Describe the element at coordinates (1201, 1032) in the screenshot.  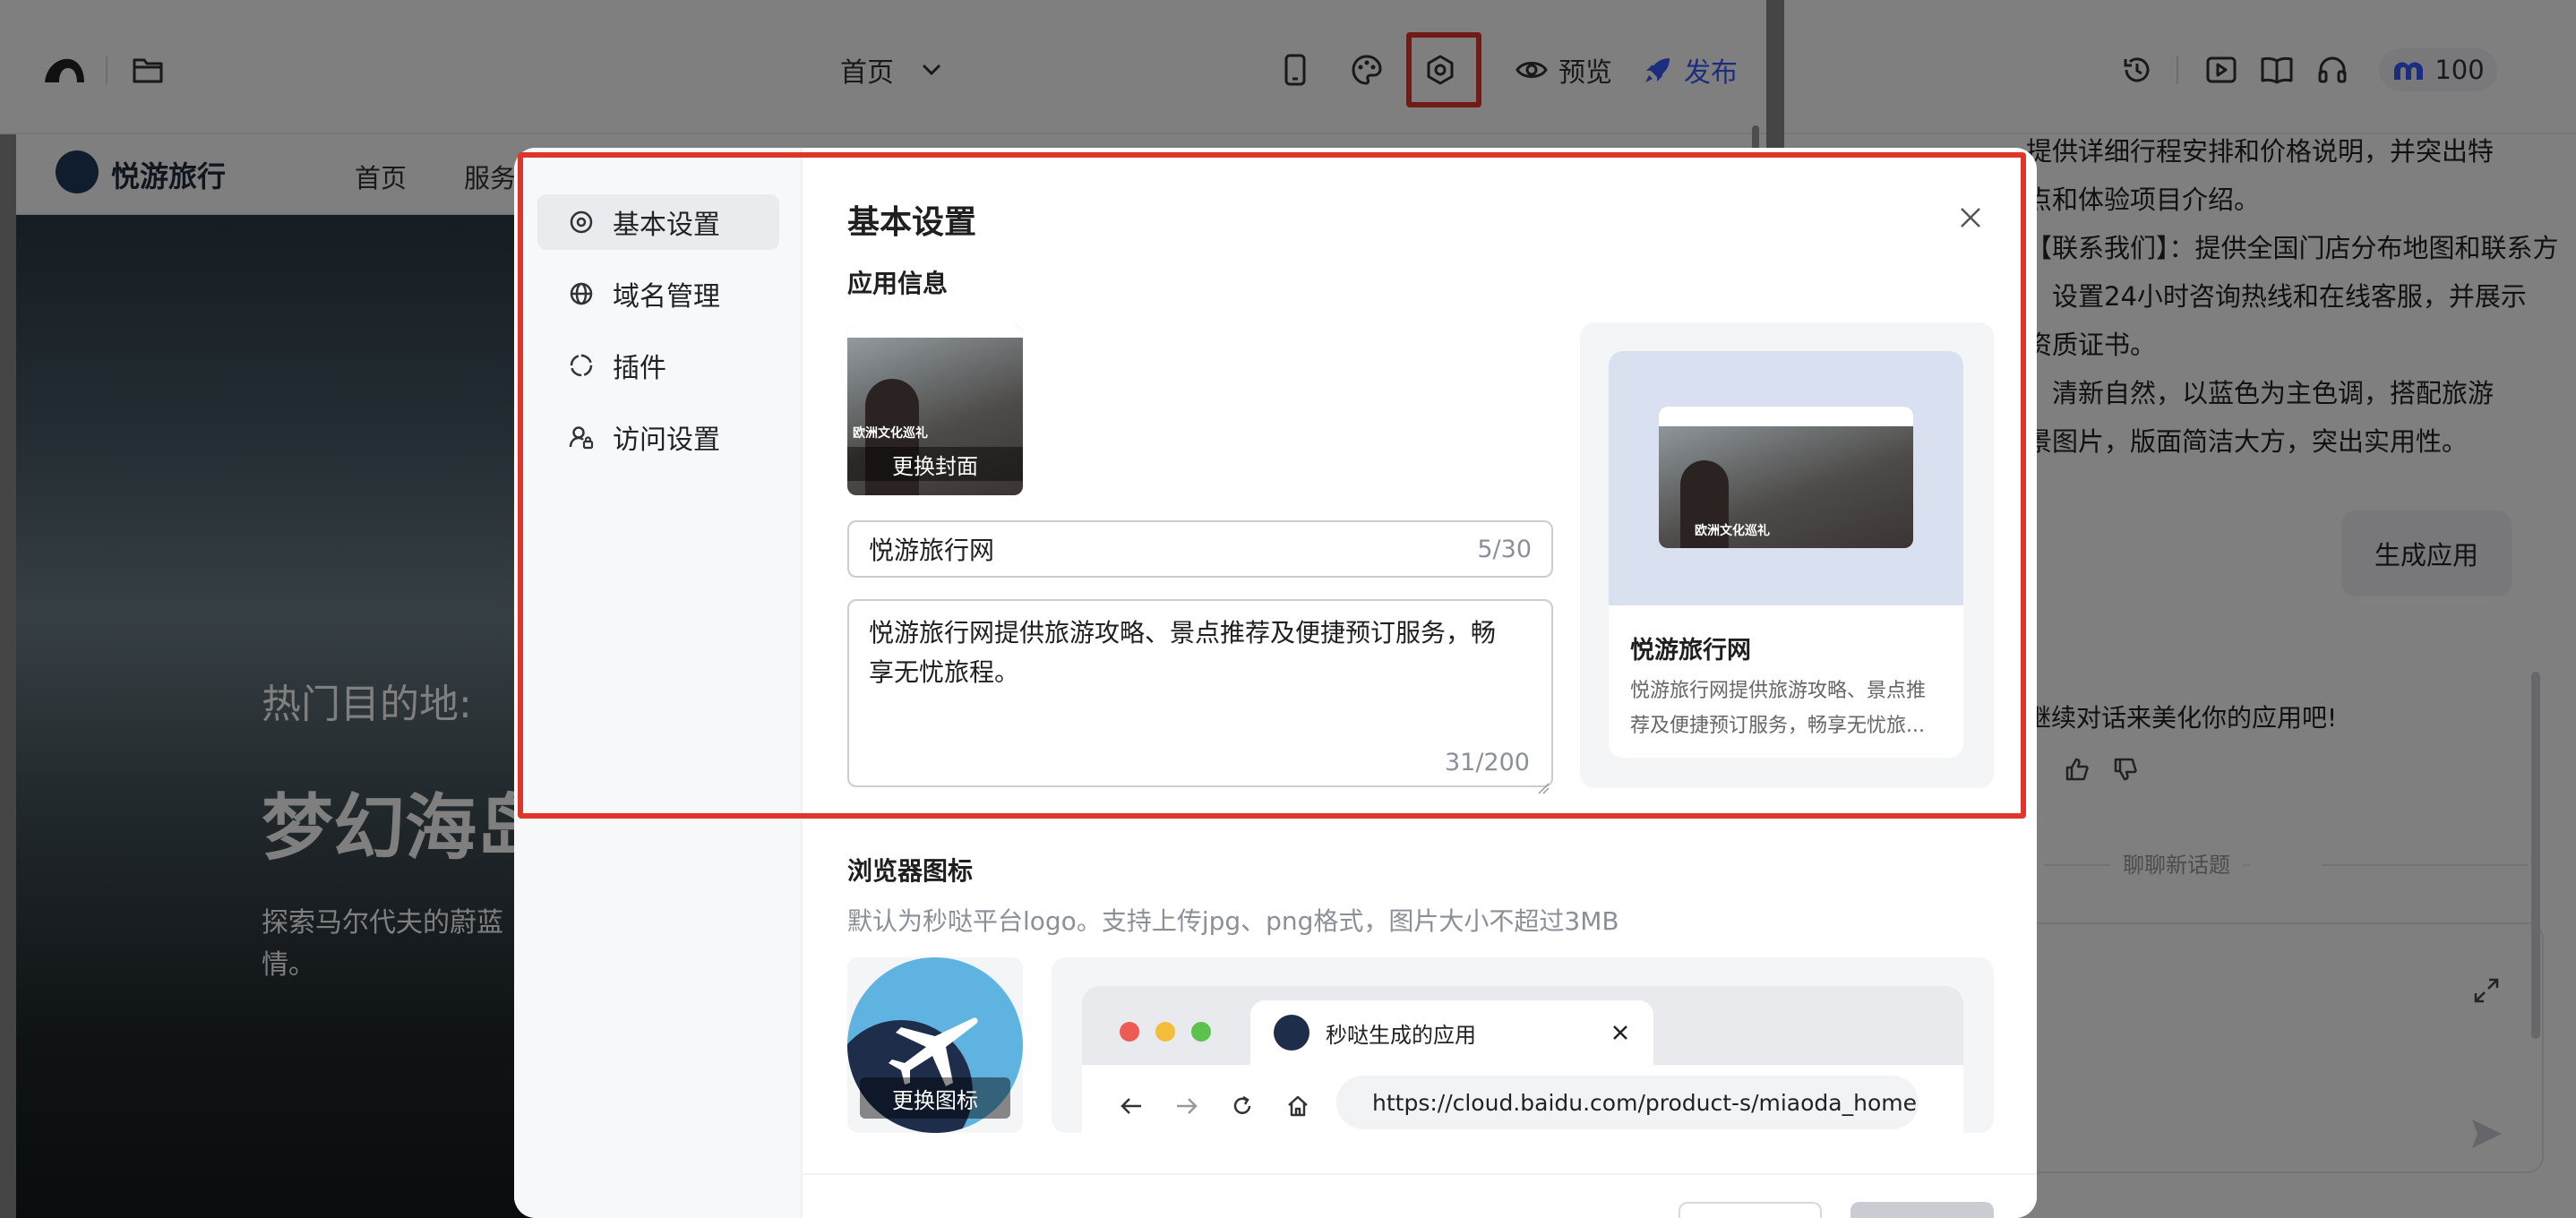
I see `window-maximize-dot` at that location.